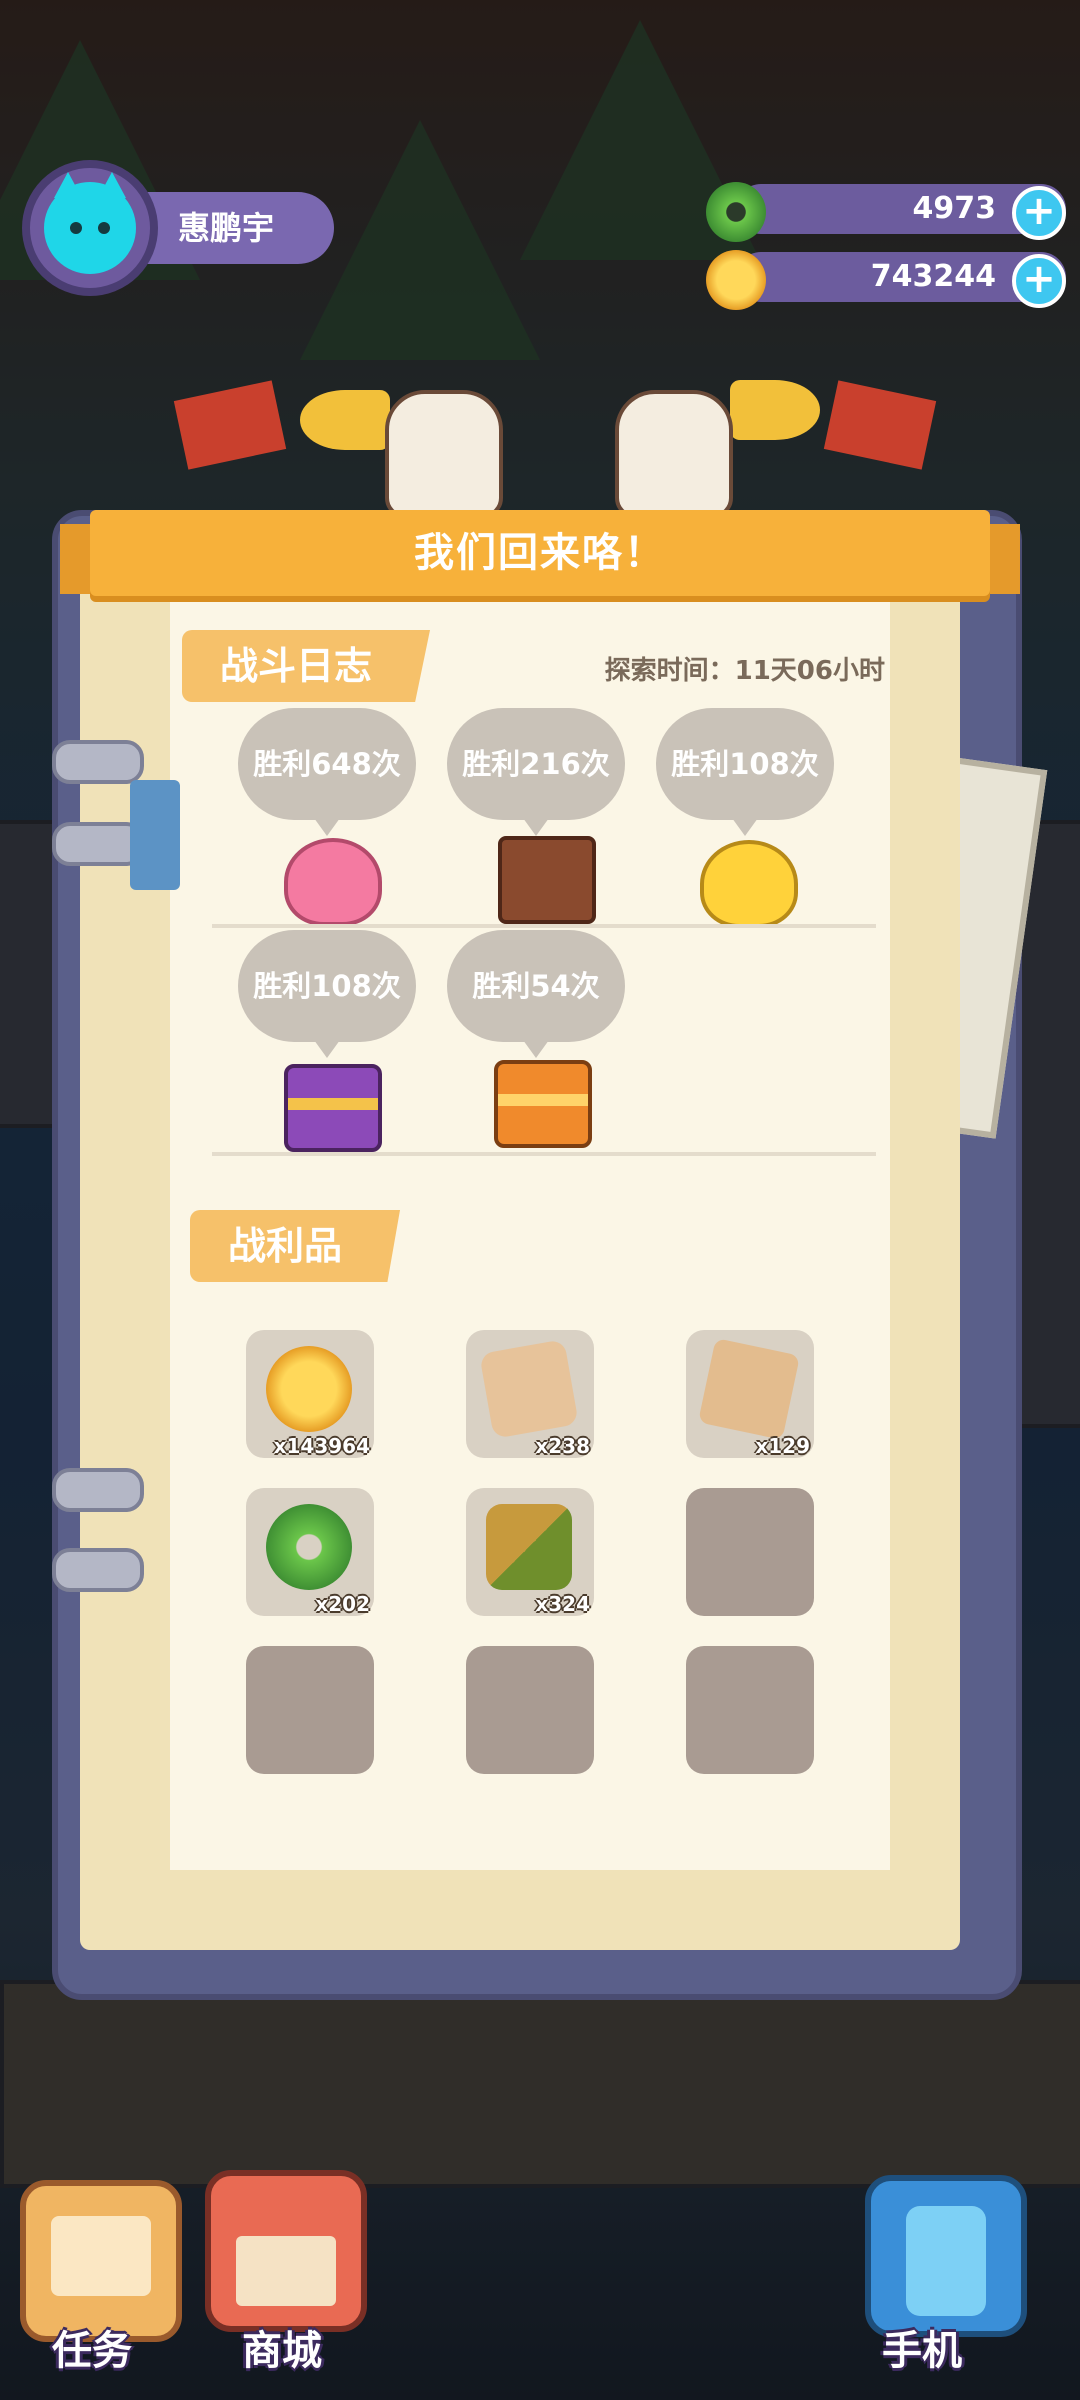 This screenshot has width=1080, height=2400. I want to click on avatar, so click(90, 228).